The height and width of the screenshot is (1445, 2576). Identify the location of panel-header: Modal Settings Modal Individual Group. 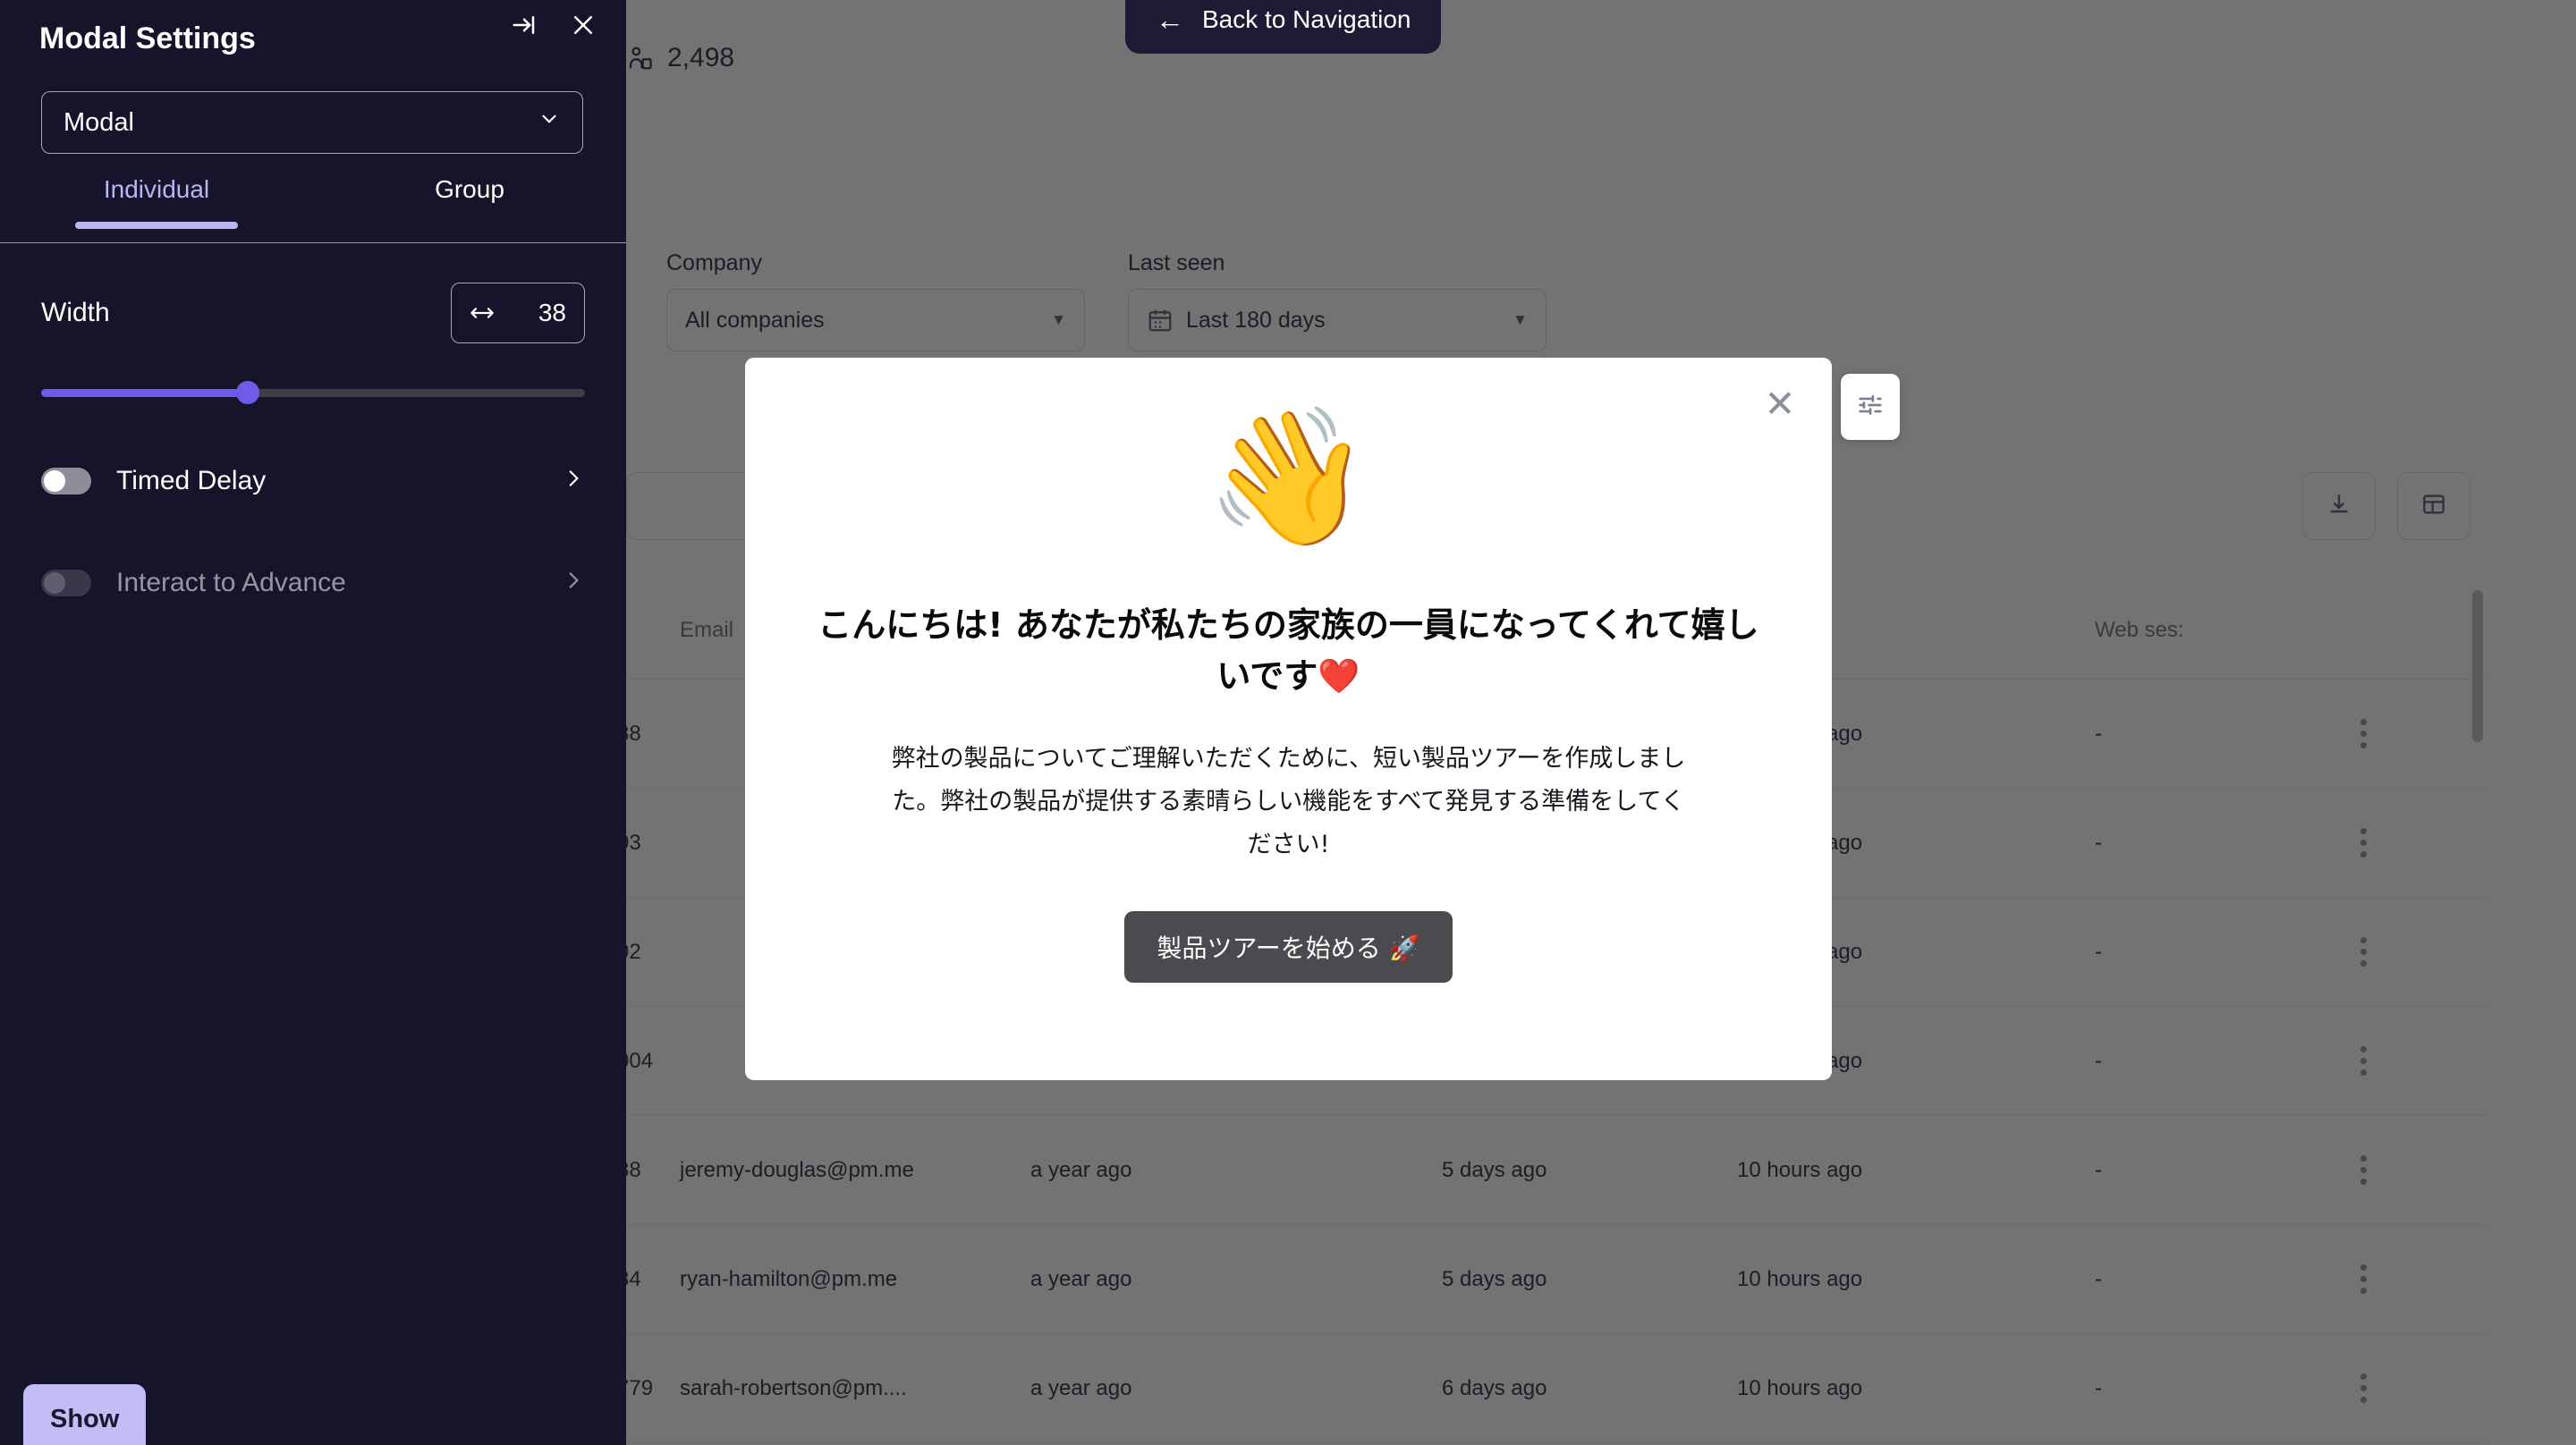
(313, 121).